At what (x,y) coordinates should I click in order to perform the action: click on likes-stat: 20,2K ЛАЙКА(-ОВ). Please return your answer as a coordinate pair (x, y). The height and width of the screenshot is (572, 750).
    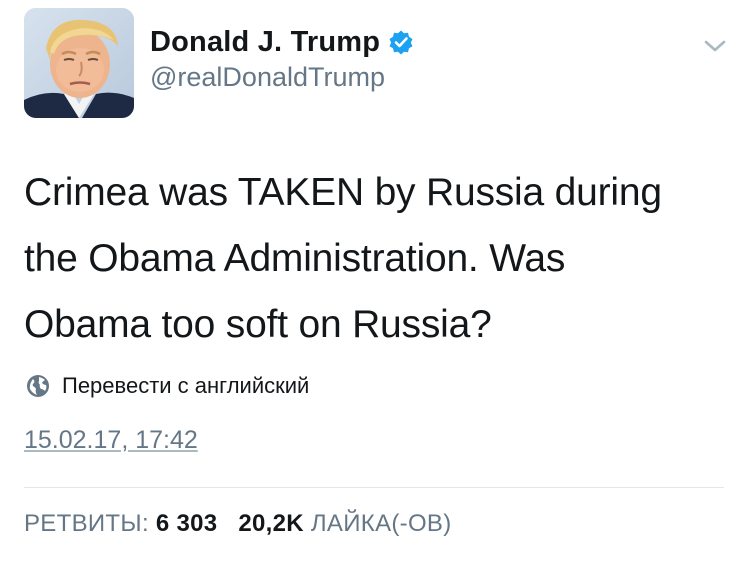
    Looking at the image, I should click on (344, 523).